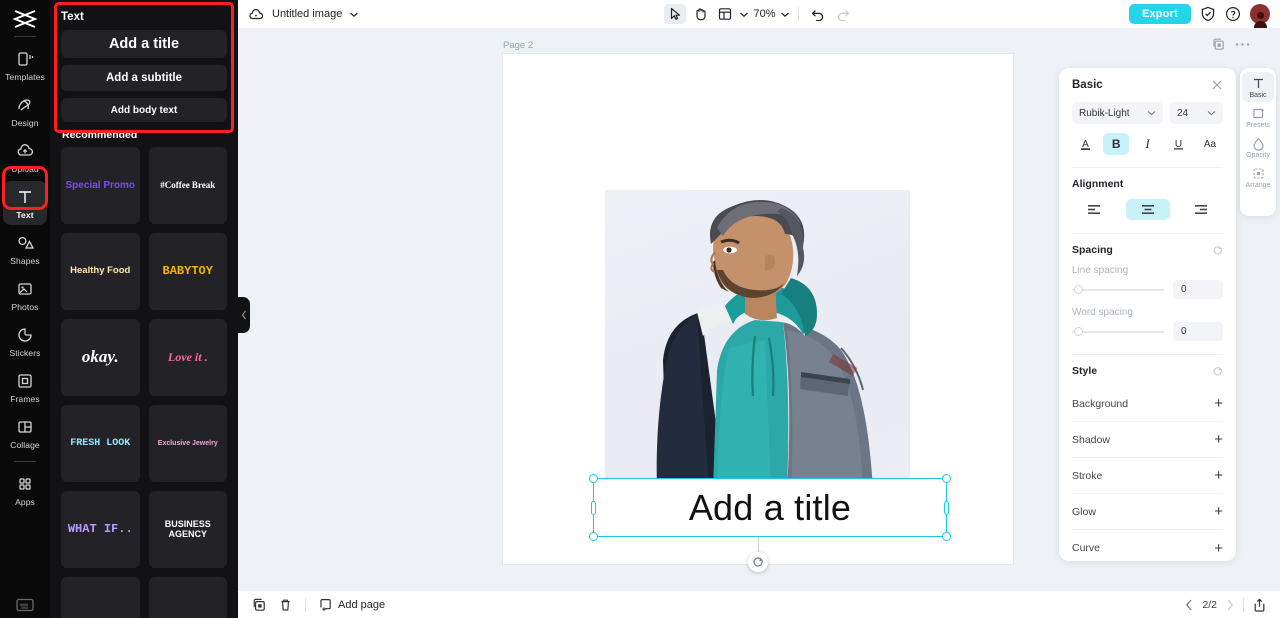 The width and height of the screenshot is (1280, 618). What do you see at coordinates (1117, 113) in the screenshot?
I see `font-family-select: Rubik-Light` at bounding box center [1117, 113].